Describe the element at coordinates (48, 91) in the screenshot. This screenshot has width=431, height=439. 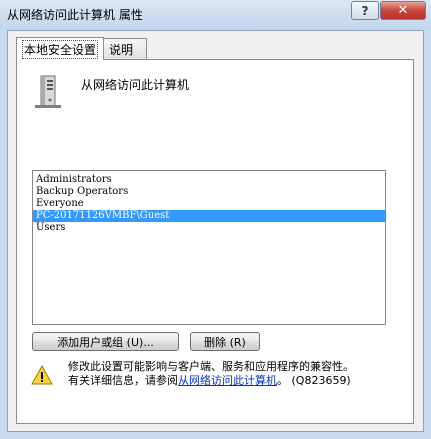
I see `computer-server-icon` at that location.